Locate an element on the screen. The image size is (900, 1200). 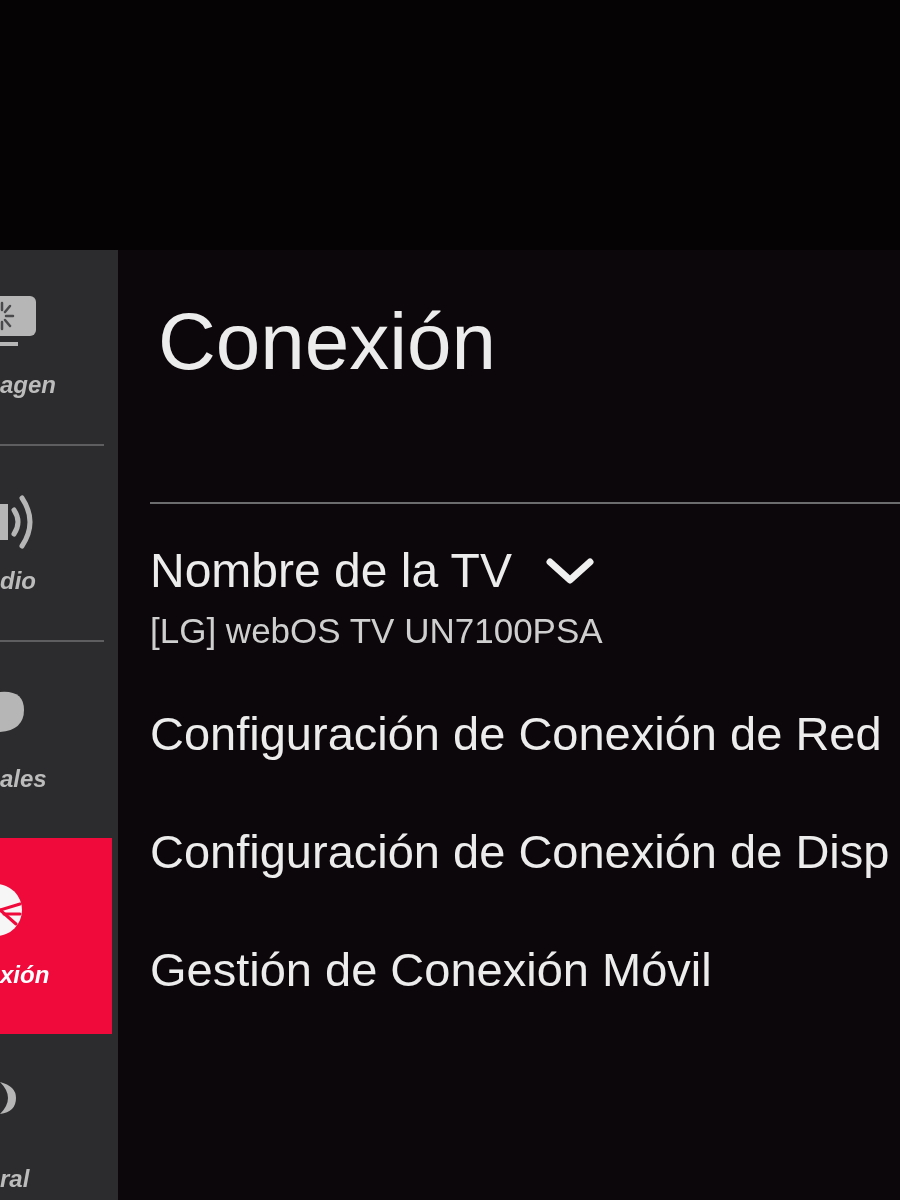
page-title: Conexión is located at coordinates (327, 342).